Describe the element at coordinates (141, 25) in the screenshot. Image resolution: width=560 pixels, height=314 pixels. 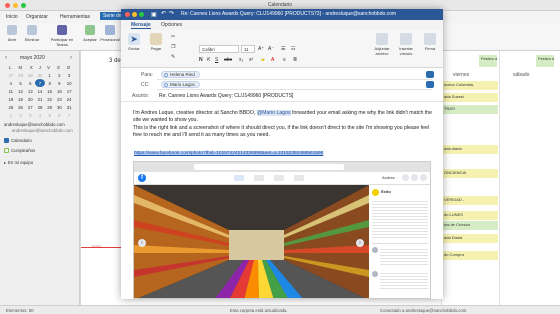
I see `tab-mensaje: Mensaje` at that location.